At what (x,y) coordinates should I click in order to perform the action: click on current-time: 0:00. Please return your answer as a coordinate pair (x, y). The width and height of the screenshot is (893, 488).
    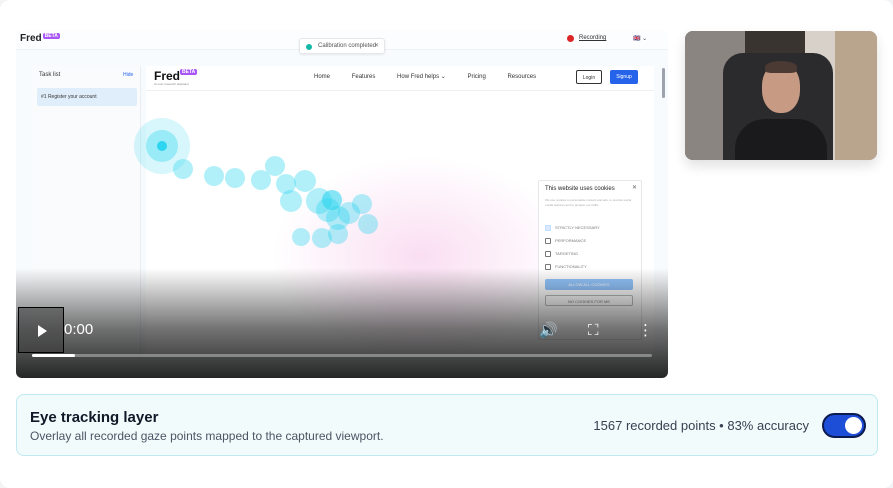
    Looking at the image, I should click on (79, 329).